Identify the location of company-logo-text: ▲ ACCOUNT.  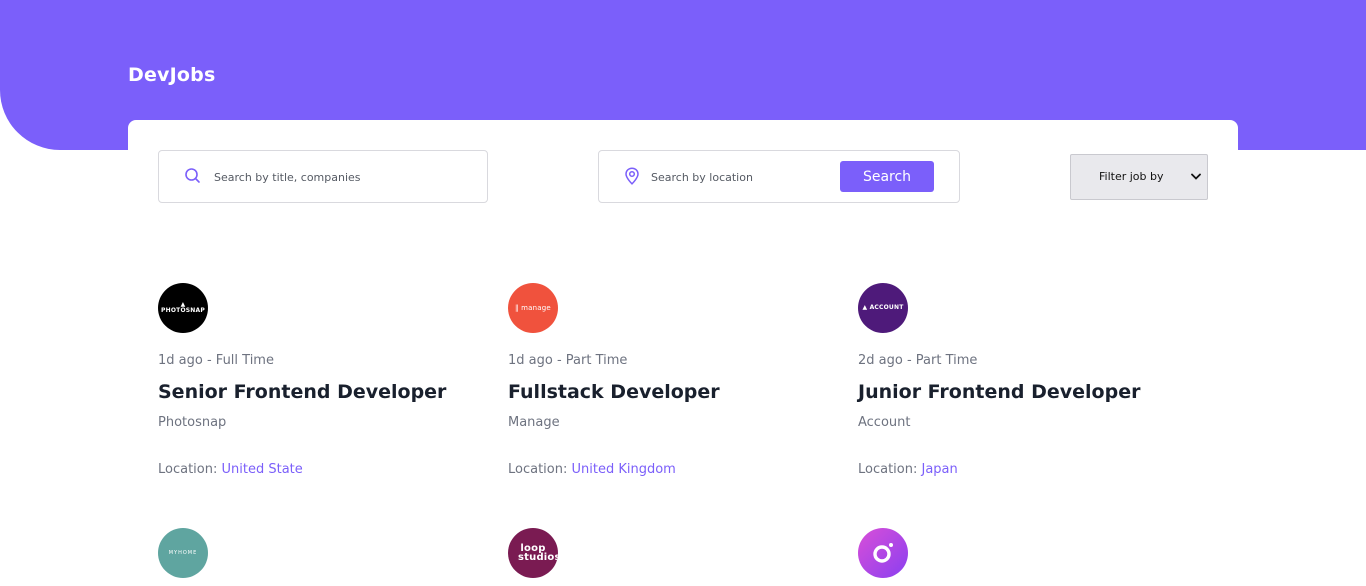
(883, 307).